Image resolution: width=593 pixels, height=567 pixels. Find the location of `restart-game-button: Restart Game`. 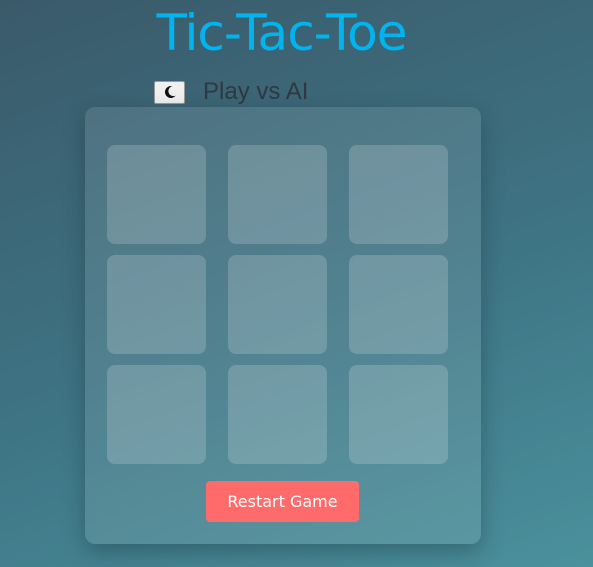

restart-game-button: Restart Game is located at coordinates (282, 501).